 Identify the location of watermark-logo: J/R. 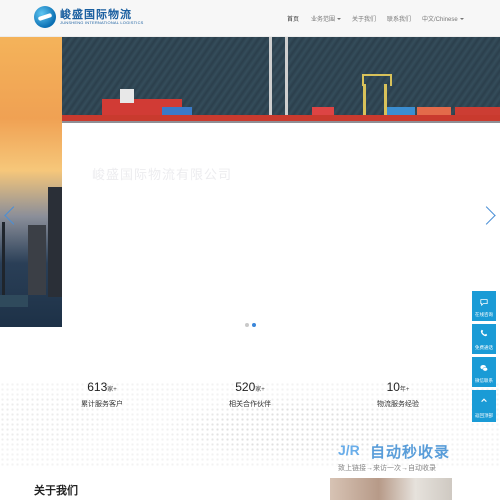
(349, 450).